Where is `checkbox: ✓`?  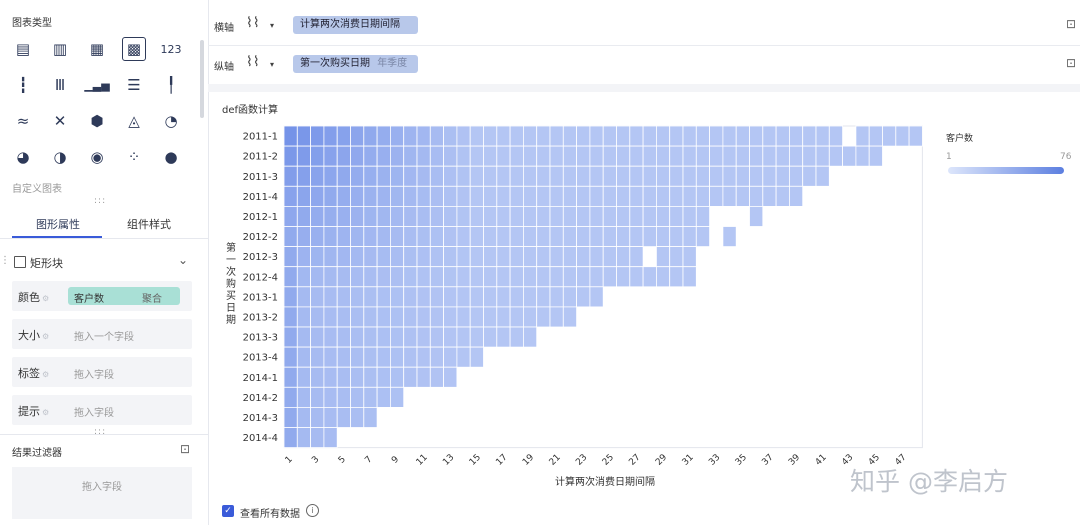
checkbox: ✓ is located at coordinates (228, 511).